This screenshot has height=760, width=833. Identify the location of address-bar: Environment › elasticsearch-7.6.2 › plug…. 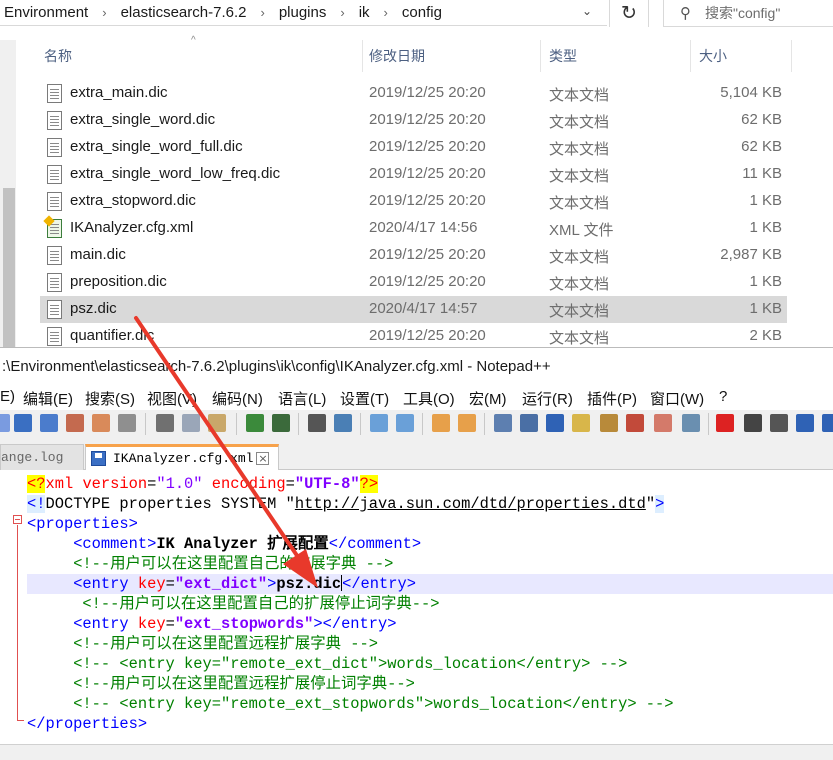
(303, 13).